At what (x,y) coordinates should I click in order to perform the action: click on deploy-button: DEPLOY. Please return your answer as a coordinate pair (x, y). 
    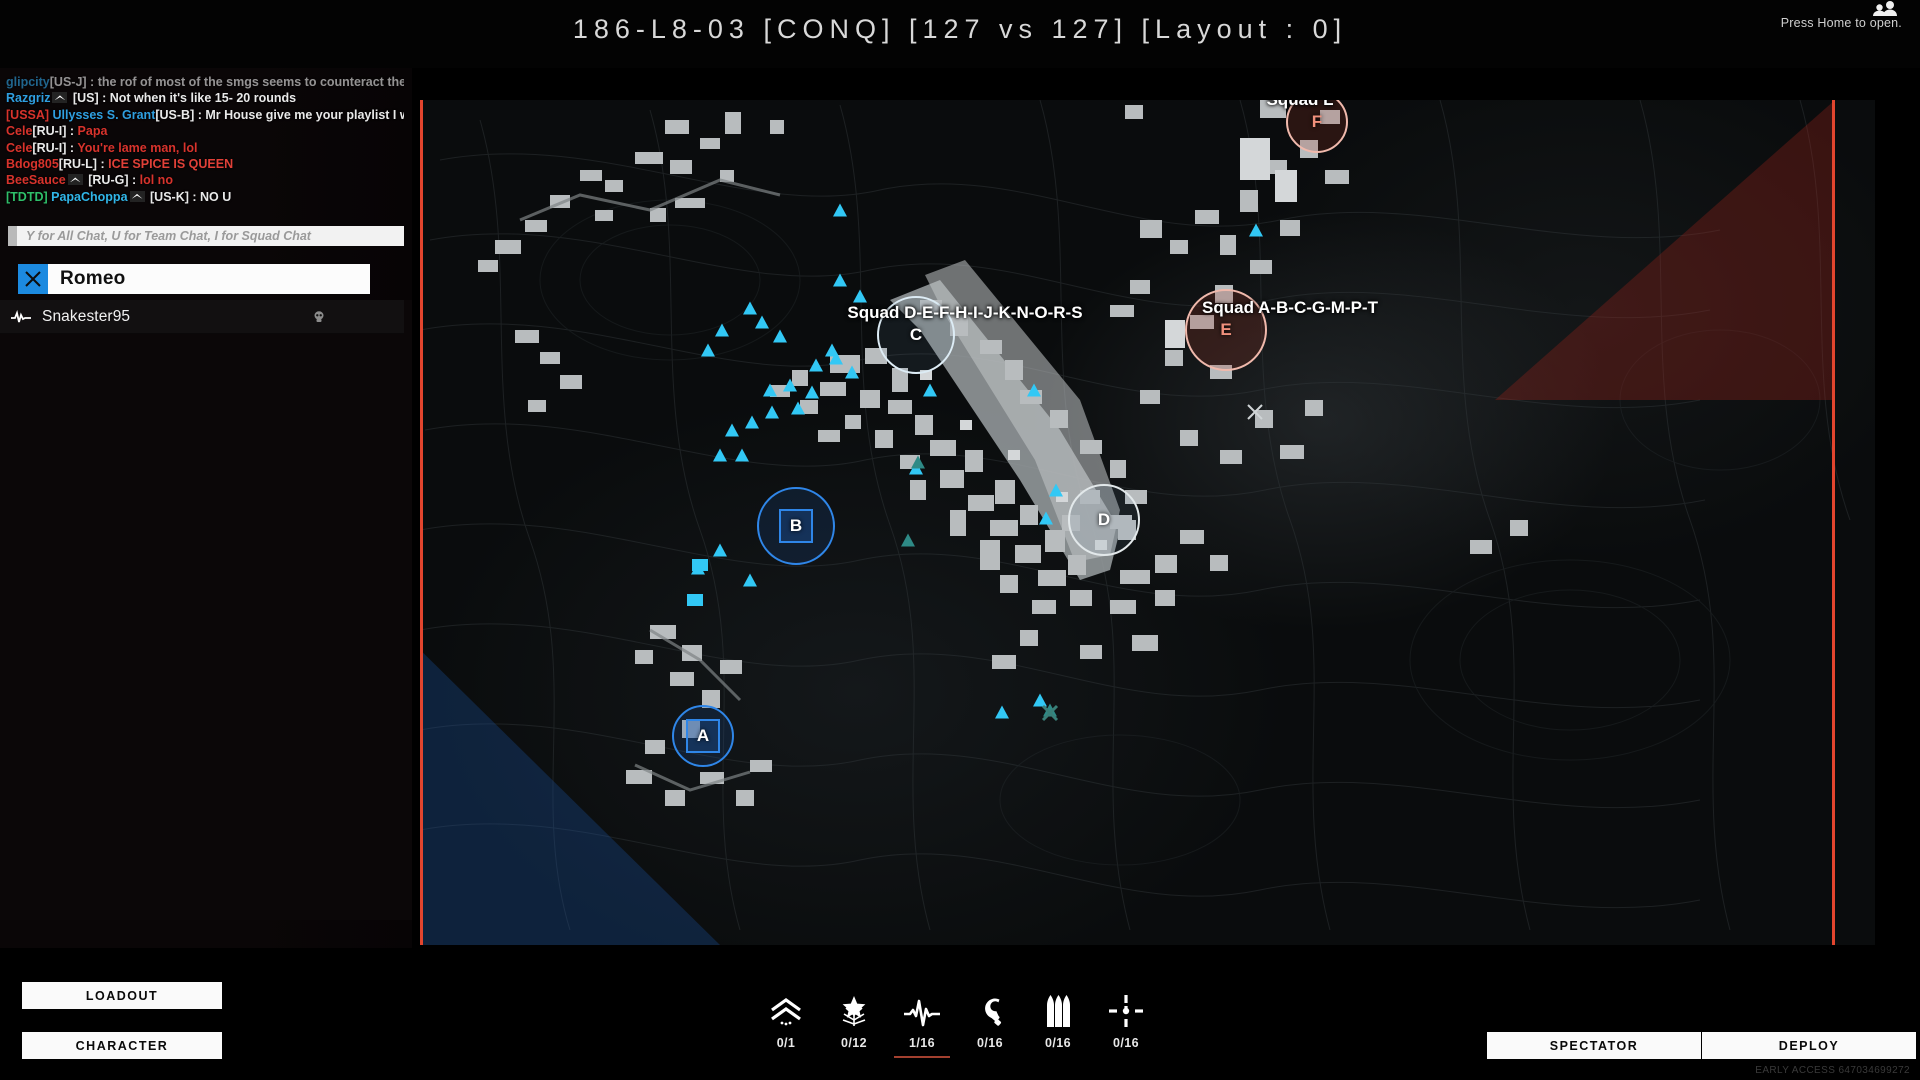
    Looking at the image, I should click on (1809, 1045).